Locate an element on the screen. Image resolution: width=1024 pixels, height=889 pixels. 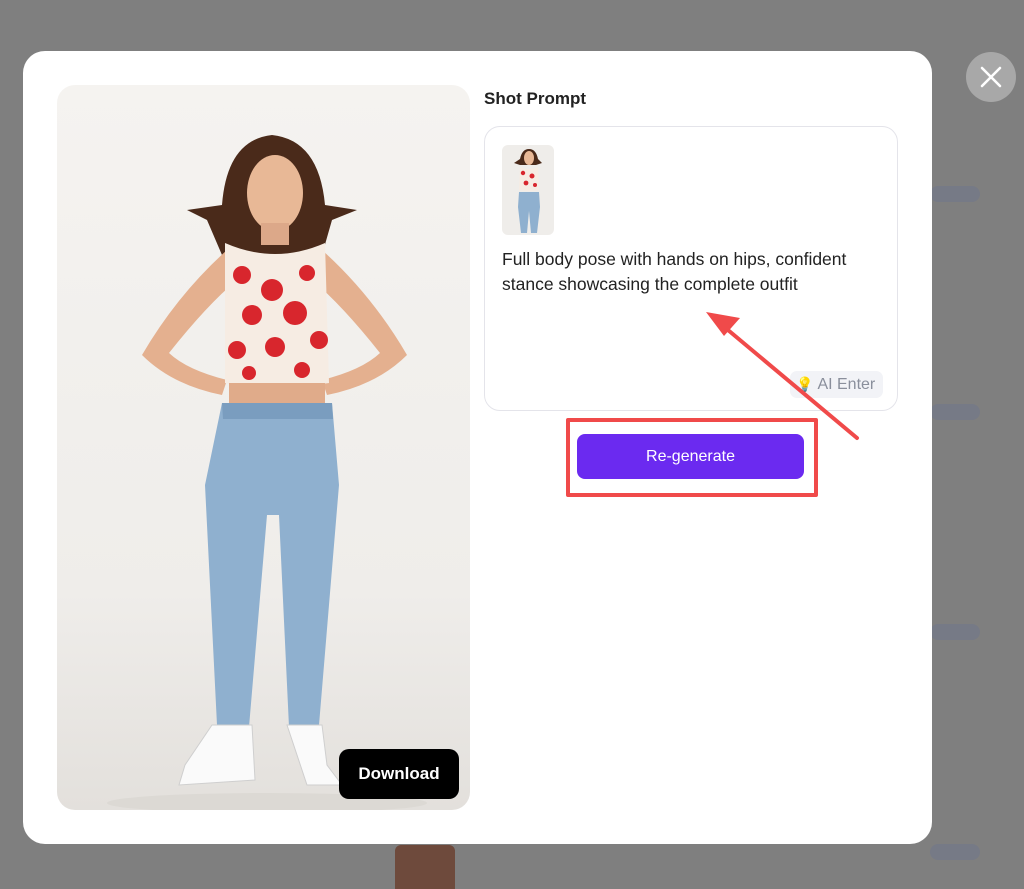
close-button is located at coordinates (991, 77).